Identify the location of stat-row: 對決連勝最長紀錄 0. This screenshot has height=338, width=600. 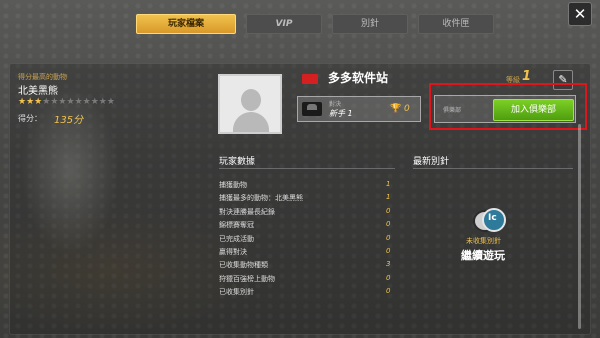
(307, 213).